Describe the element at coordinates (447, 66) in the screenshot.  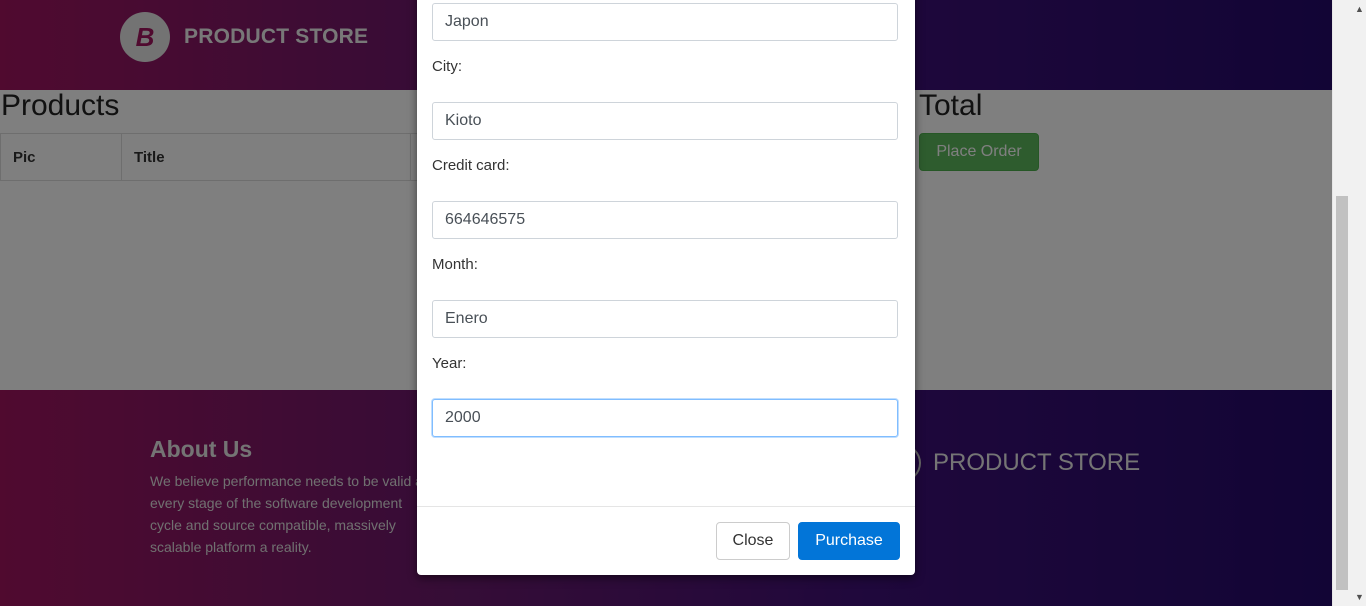
I see `city-label: City:` at that location.